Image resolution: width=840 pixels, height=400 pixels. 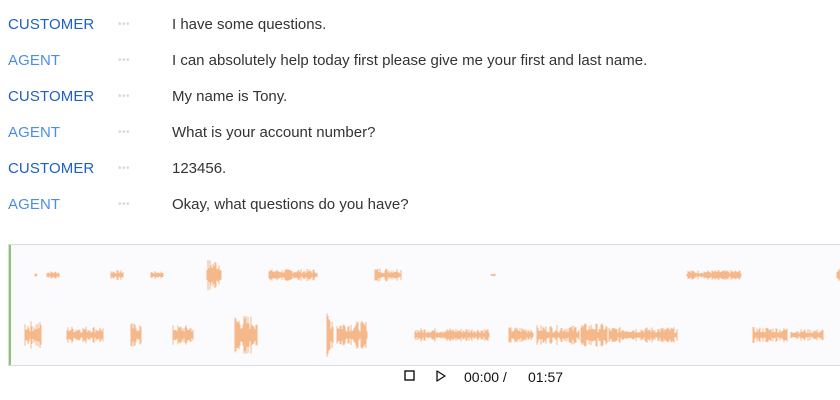 I want to click on message-text: My name is Tony., so click(x=230, y=96).